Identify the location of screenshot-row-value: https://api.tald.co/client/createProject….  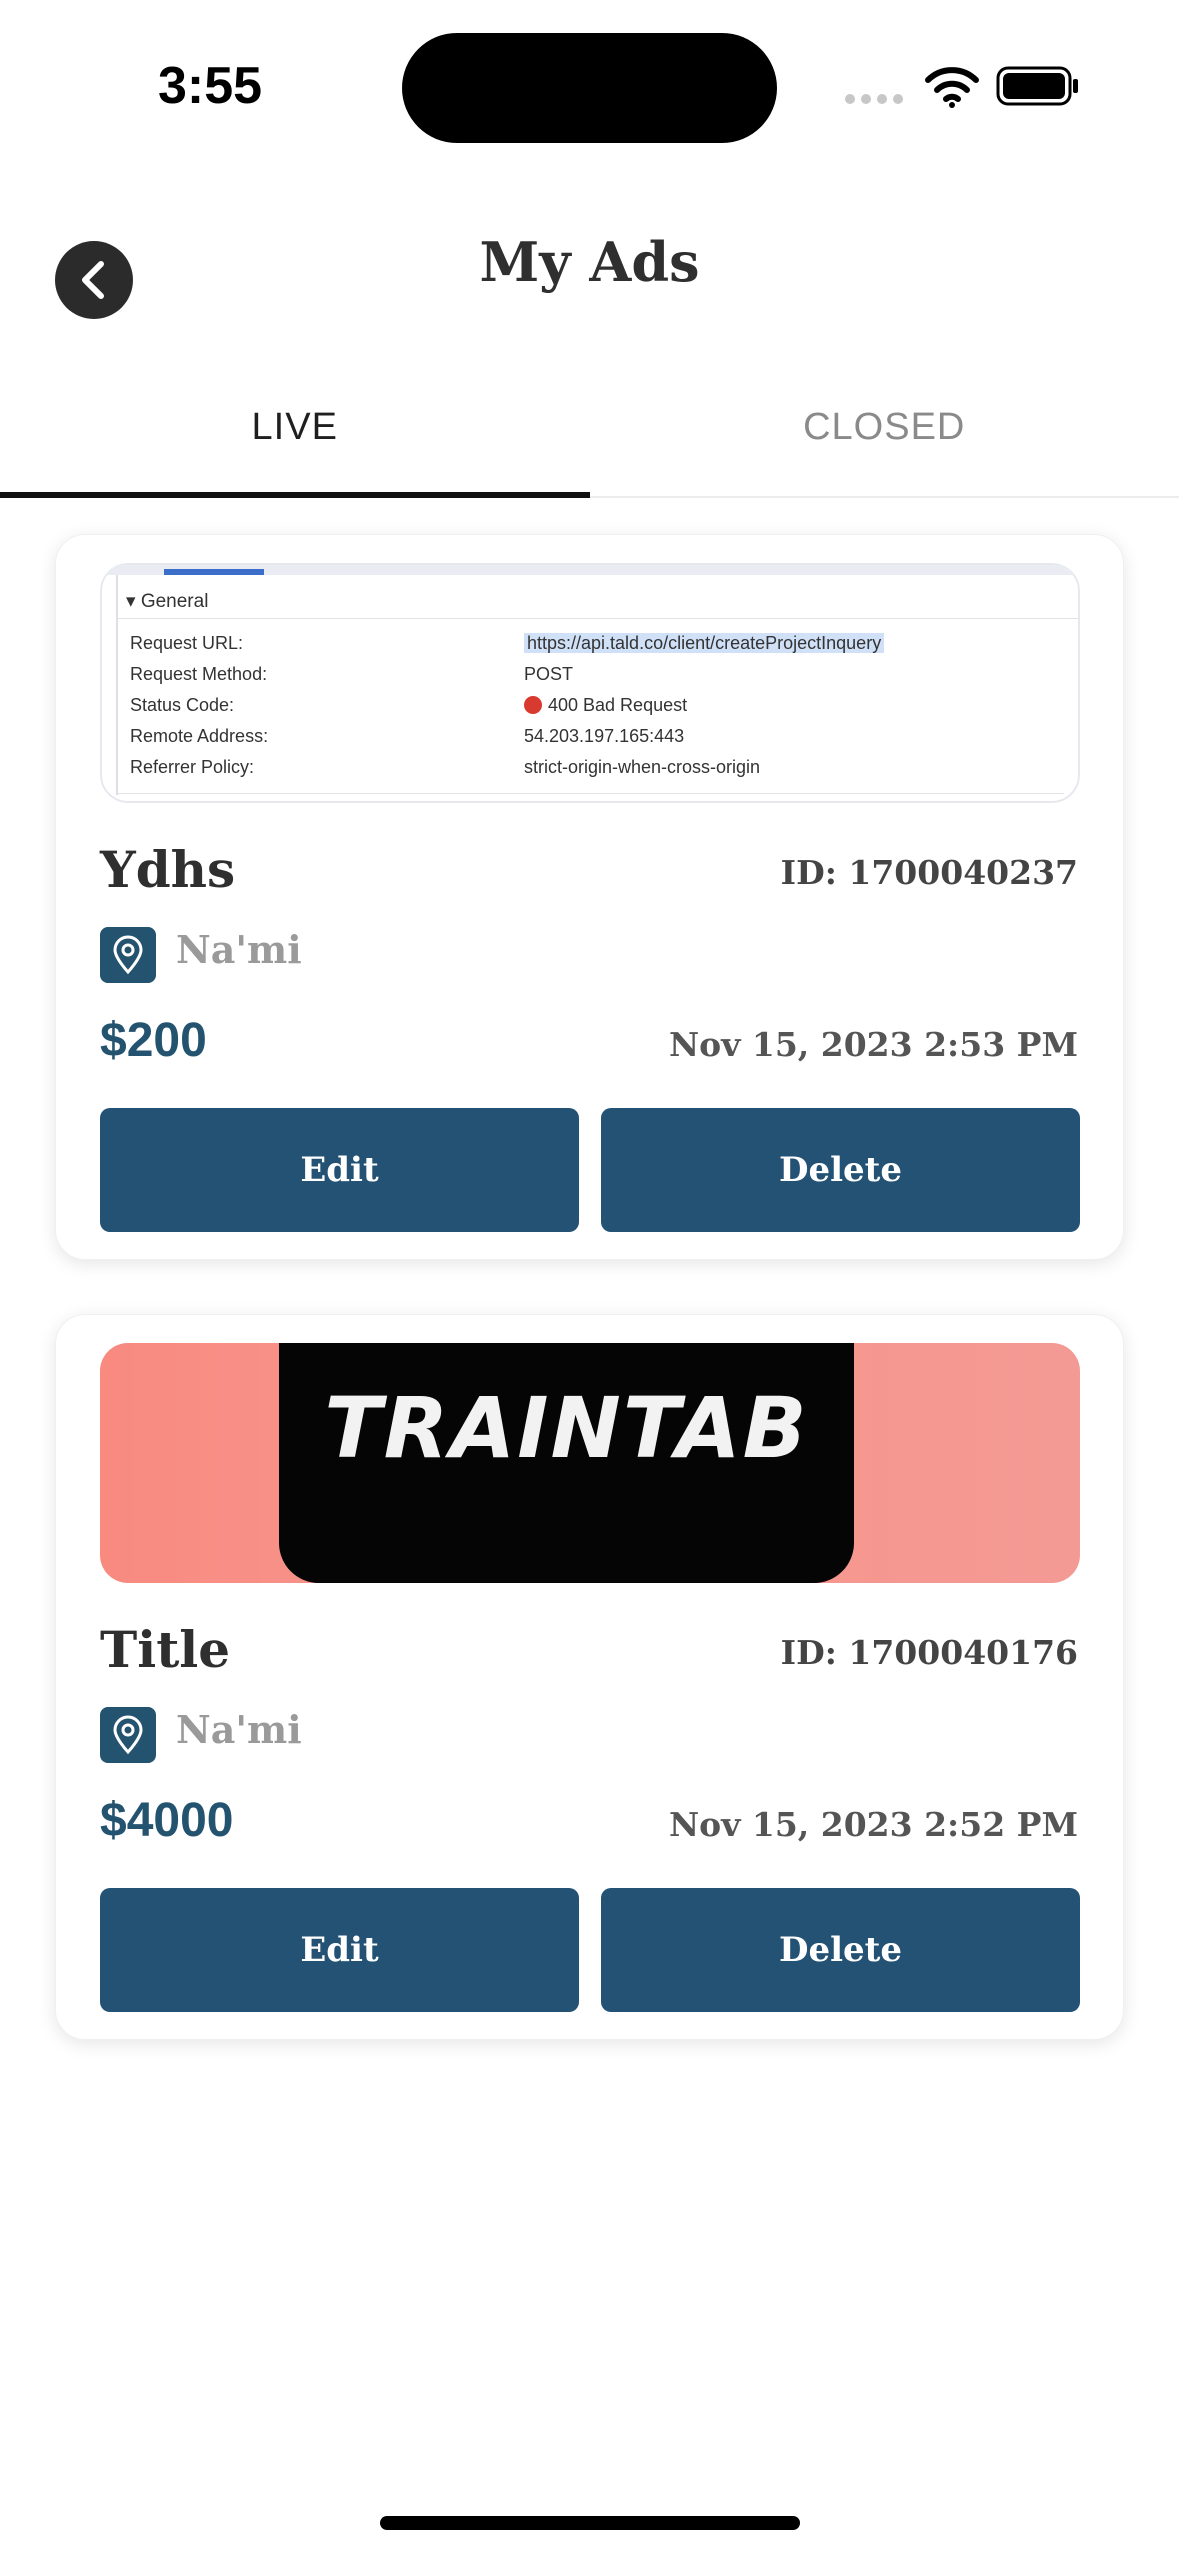
(704, 643).